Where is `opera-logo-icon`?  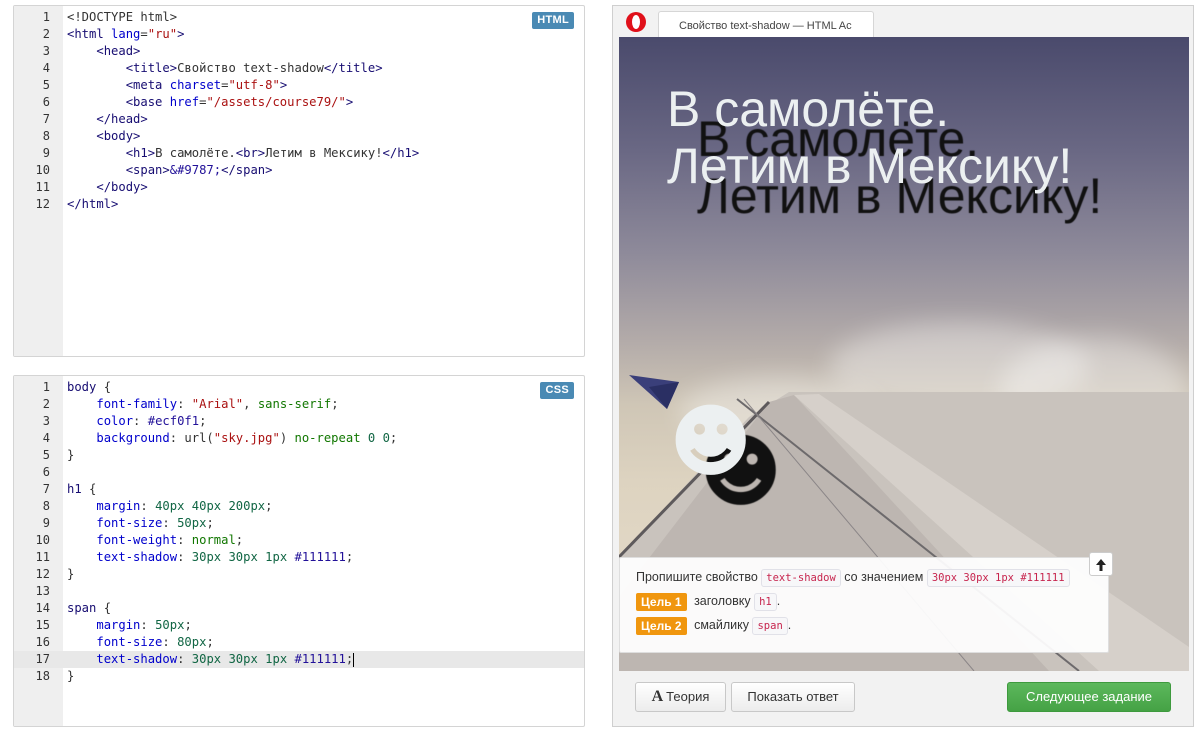 opera-logo-icon is located at coordinates (636, 22).